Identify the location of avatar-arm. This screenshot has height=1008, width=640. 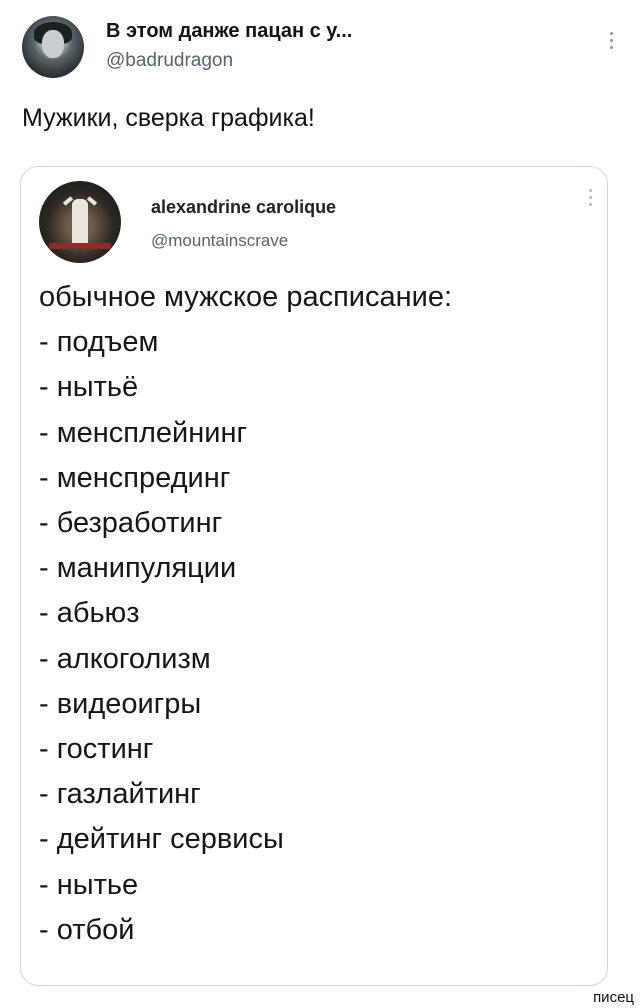
(92, 201).